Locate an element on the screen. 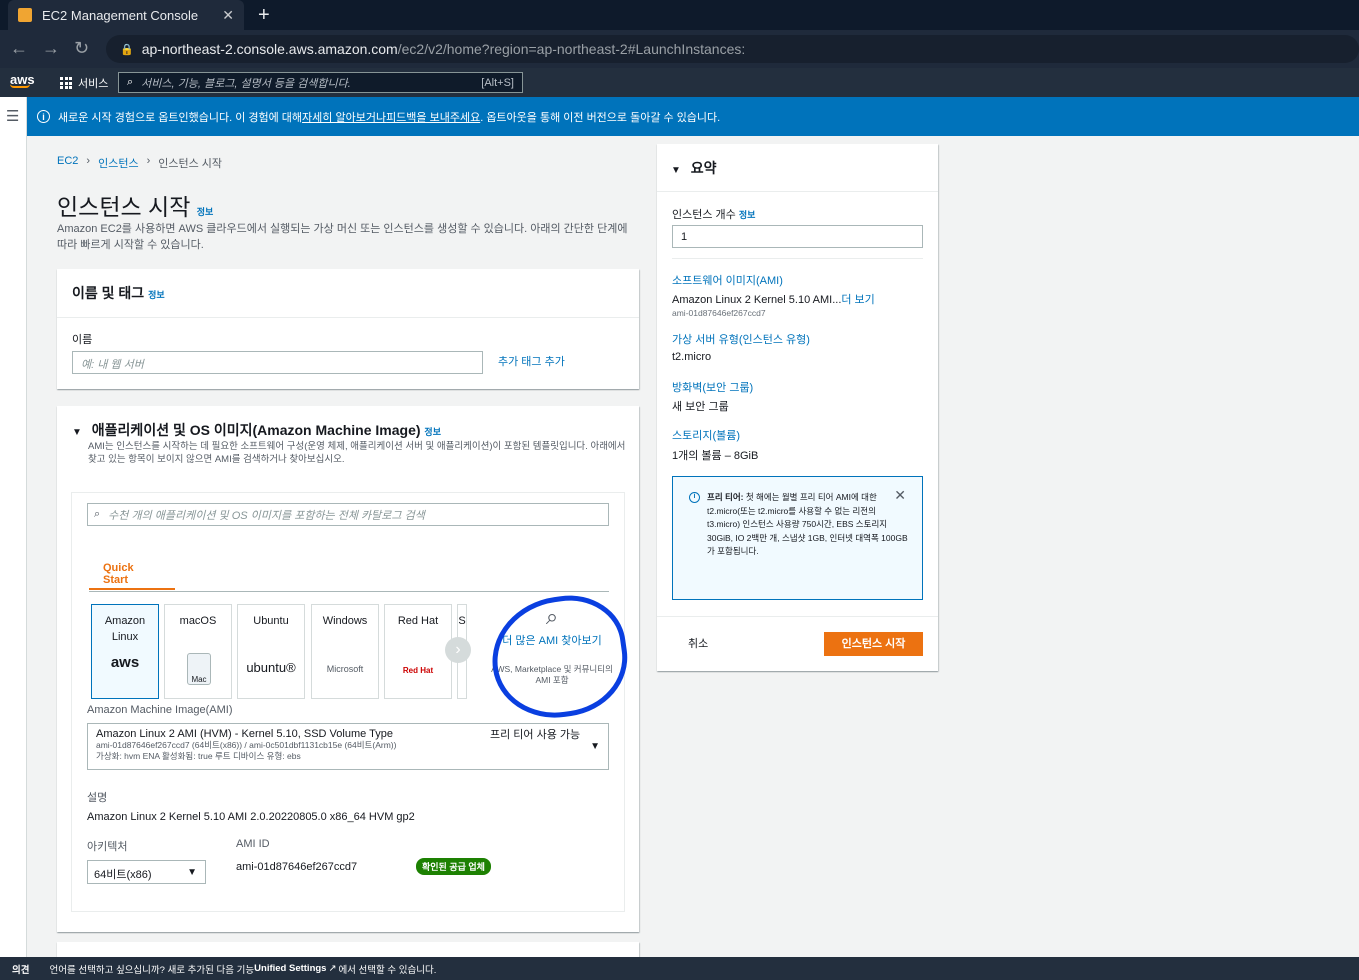  os-option-macos: macOS Mac is located at coordinates (198, 651).